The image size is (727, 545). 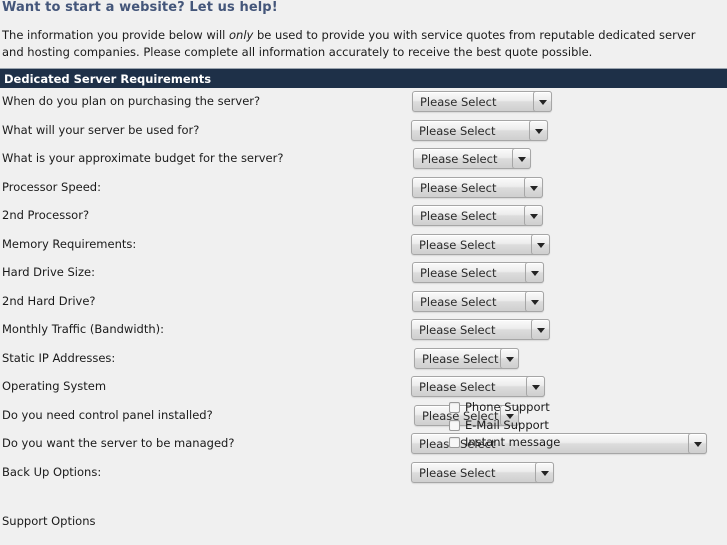 I want to click on support-options-label: Support Options, so click(x=49, y=521).